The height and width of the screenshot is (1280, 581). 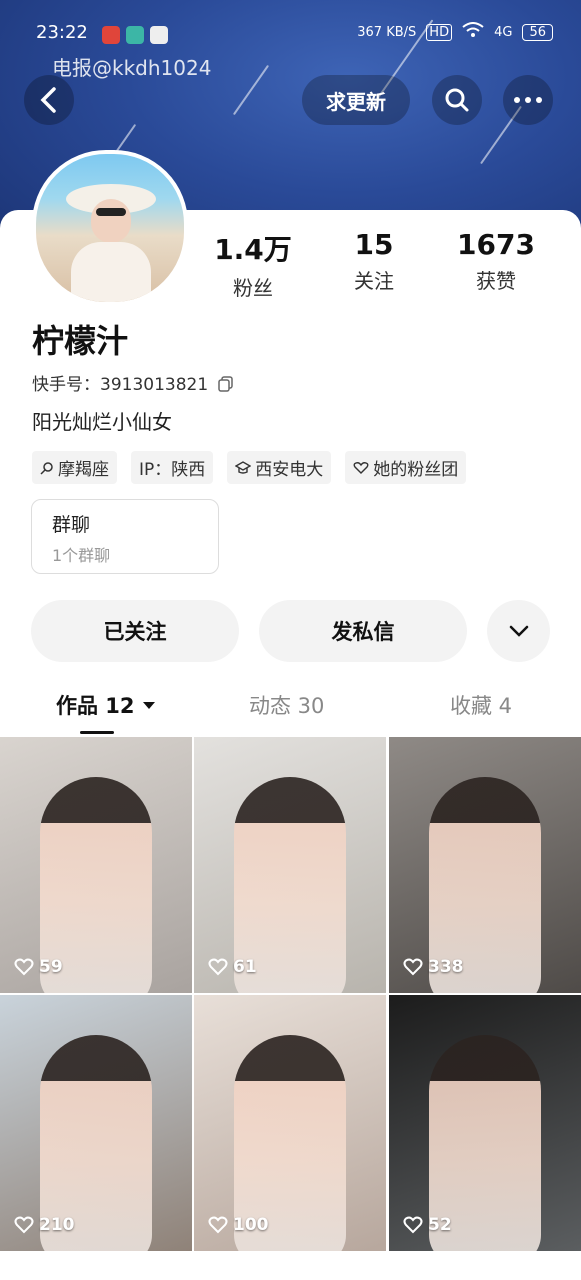 What do you see at coordinates (81, 555) in the screenshot?
I see `group-subtitle: 1个群聊` at bounding box center [81, 555].